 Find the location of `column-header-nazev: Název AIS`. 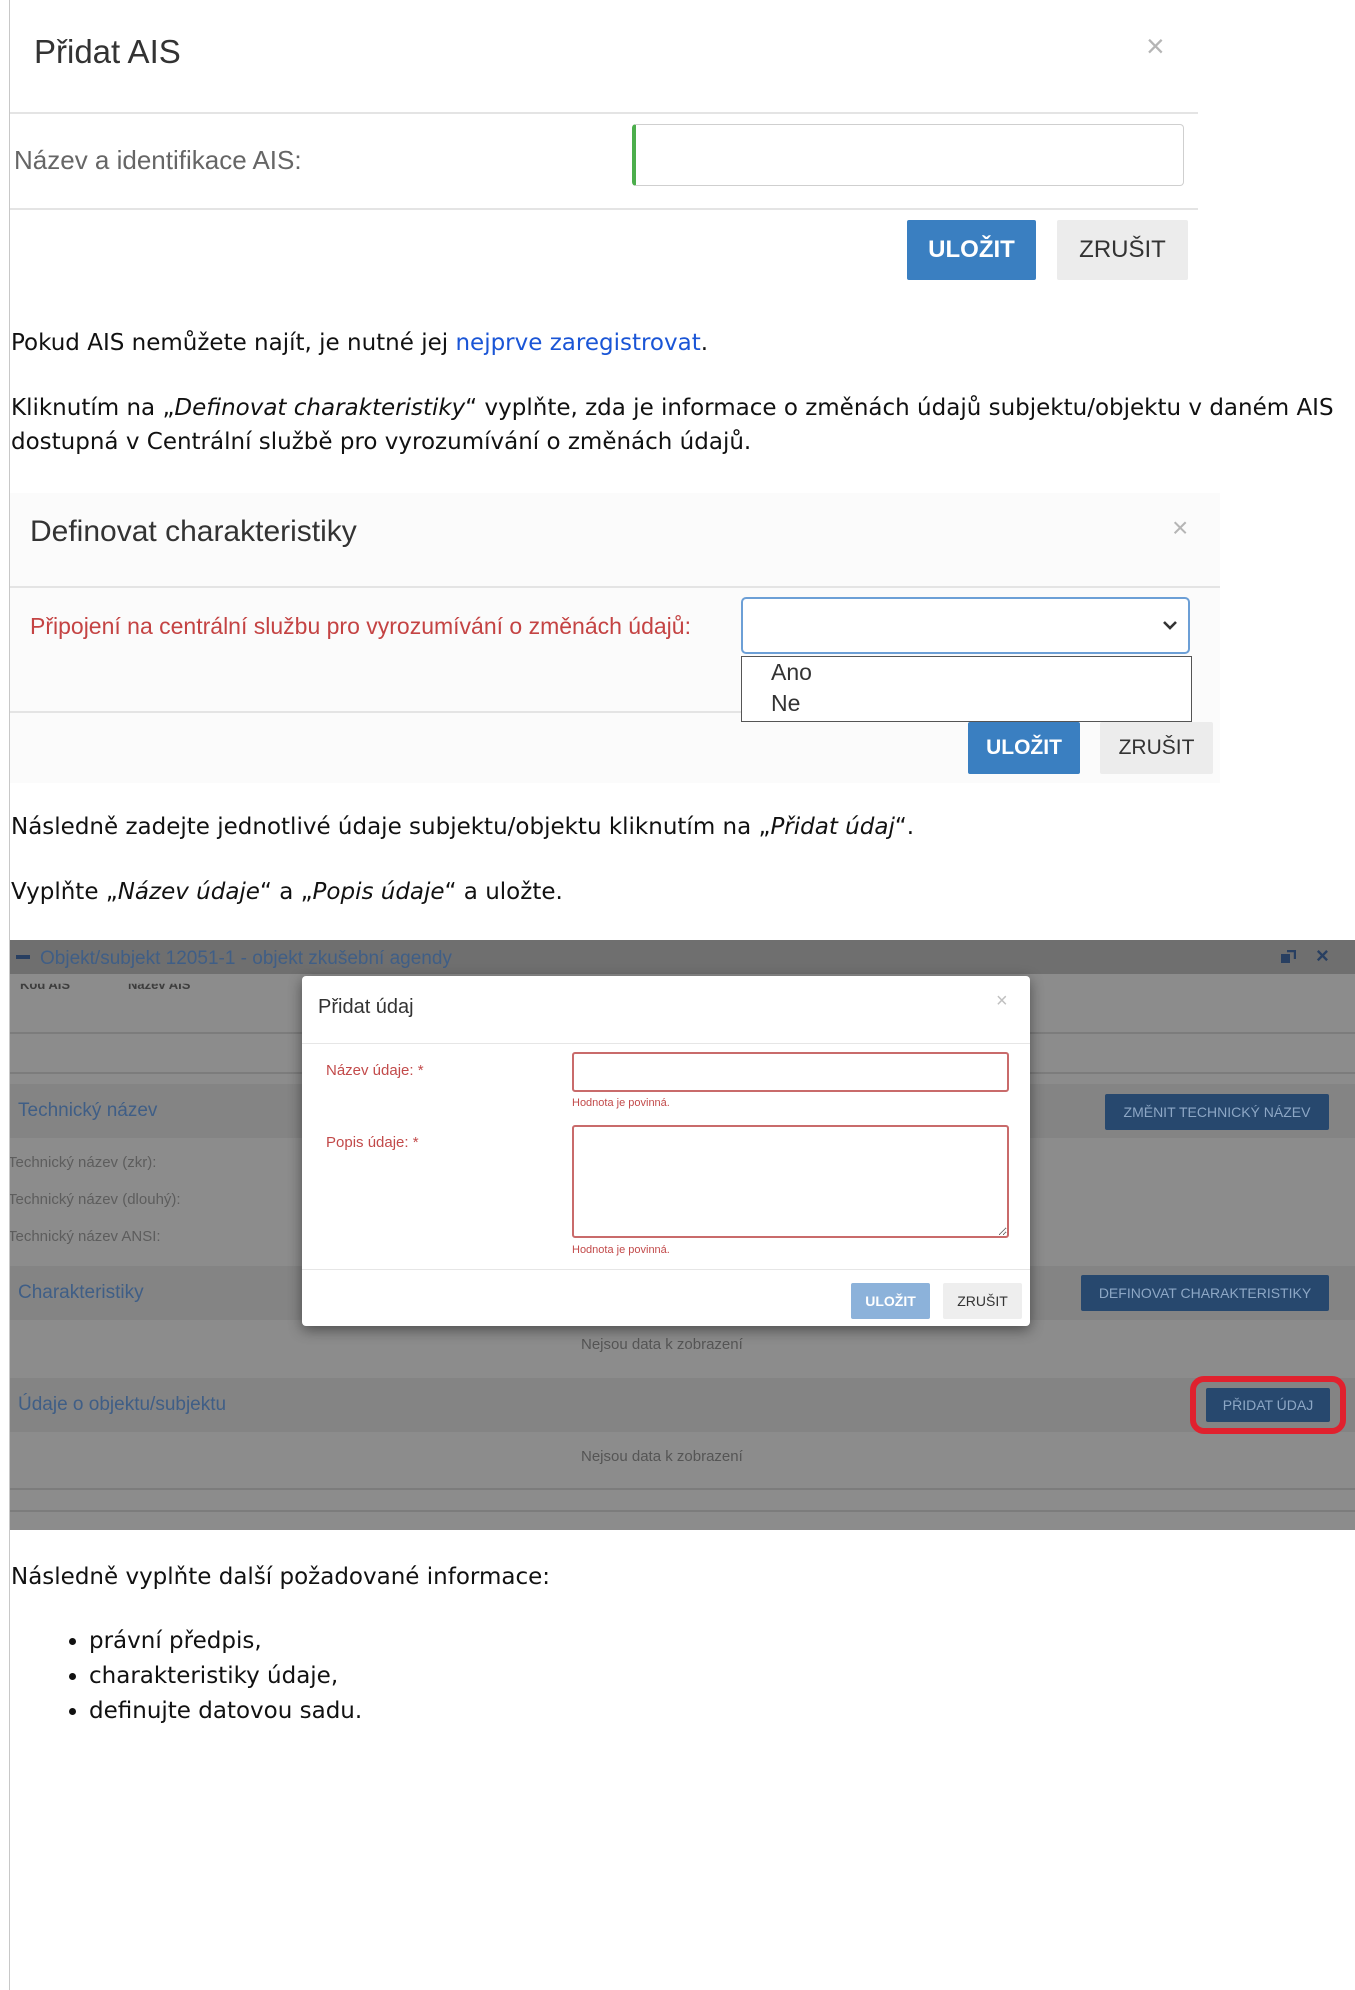

column-header-nazev: Název AIS is located at coordinates (159, 984).